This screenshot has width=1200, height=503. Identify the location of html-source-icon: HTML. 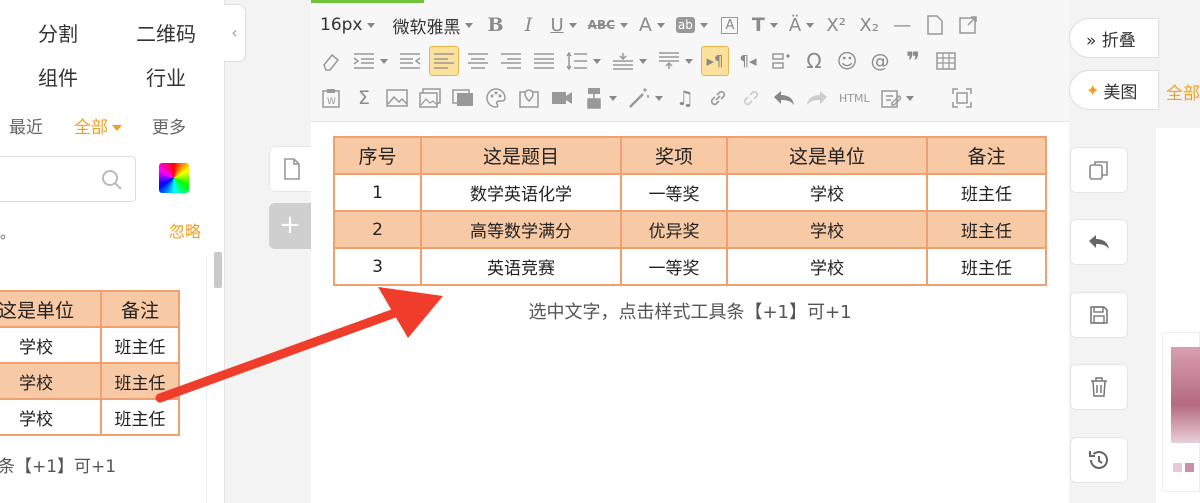
(854, 98).